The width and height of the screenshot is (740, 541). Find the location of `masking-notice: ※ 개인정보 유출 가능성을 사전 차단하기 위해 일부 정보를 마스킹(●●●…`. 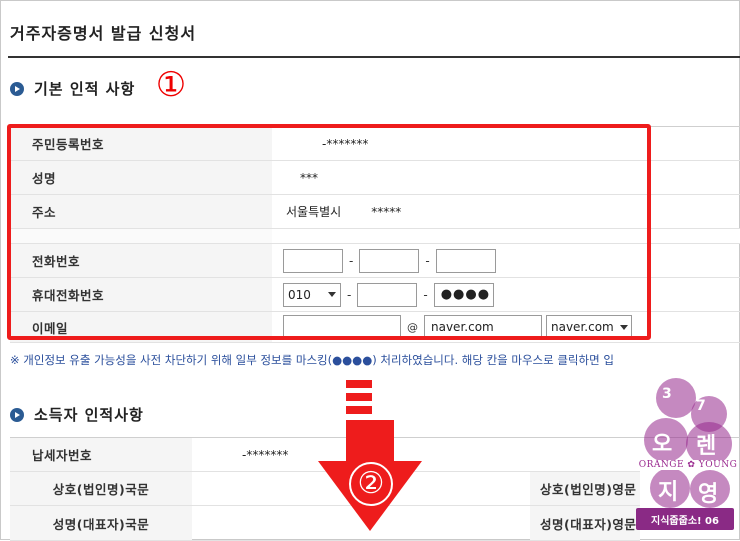

masking-notice: ※ 개인정보 유출 가능성을 사전 차단하기 위해 일부 정보를 마스킹(●●●… is located at coordinates (312, 360).